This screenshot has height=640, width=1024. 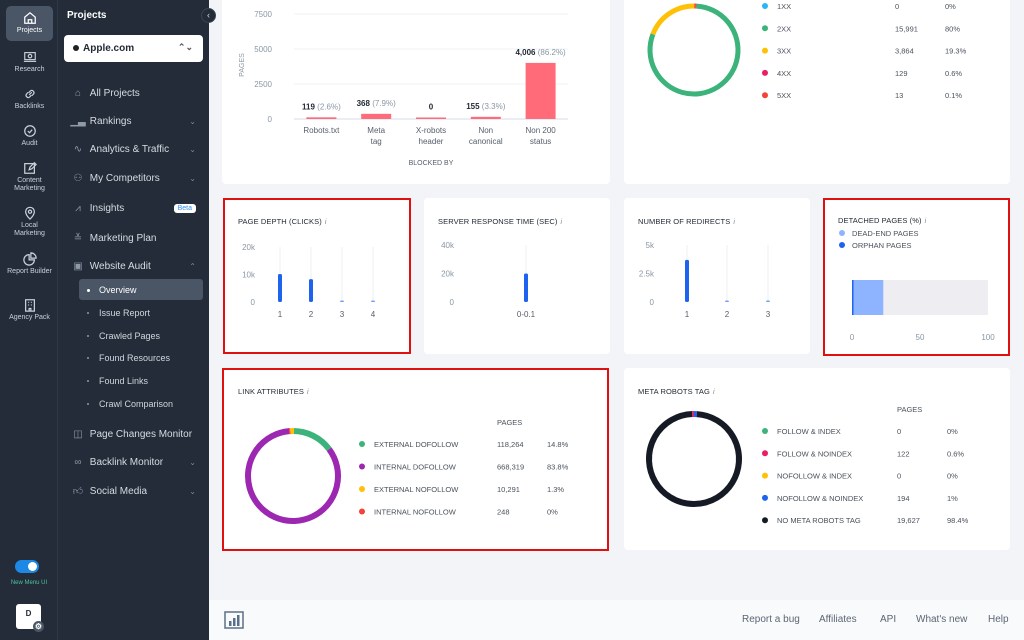 What do you see at coordinates (941, 619) in the screenshot?
I see `whats-new-link: What's new` at bounding box center [941, 619].